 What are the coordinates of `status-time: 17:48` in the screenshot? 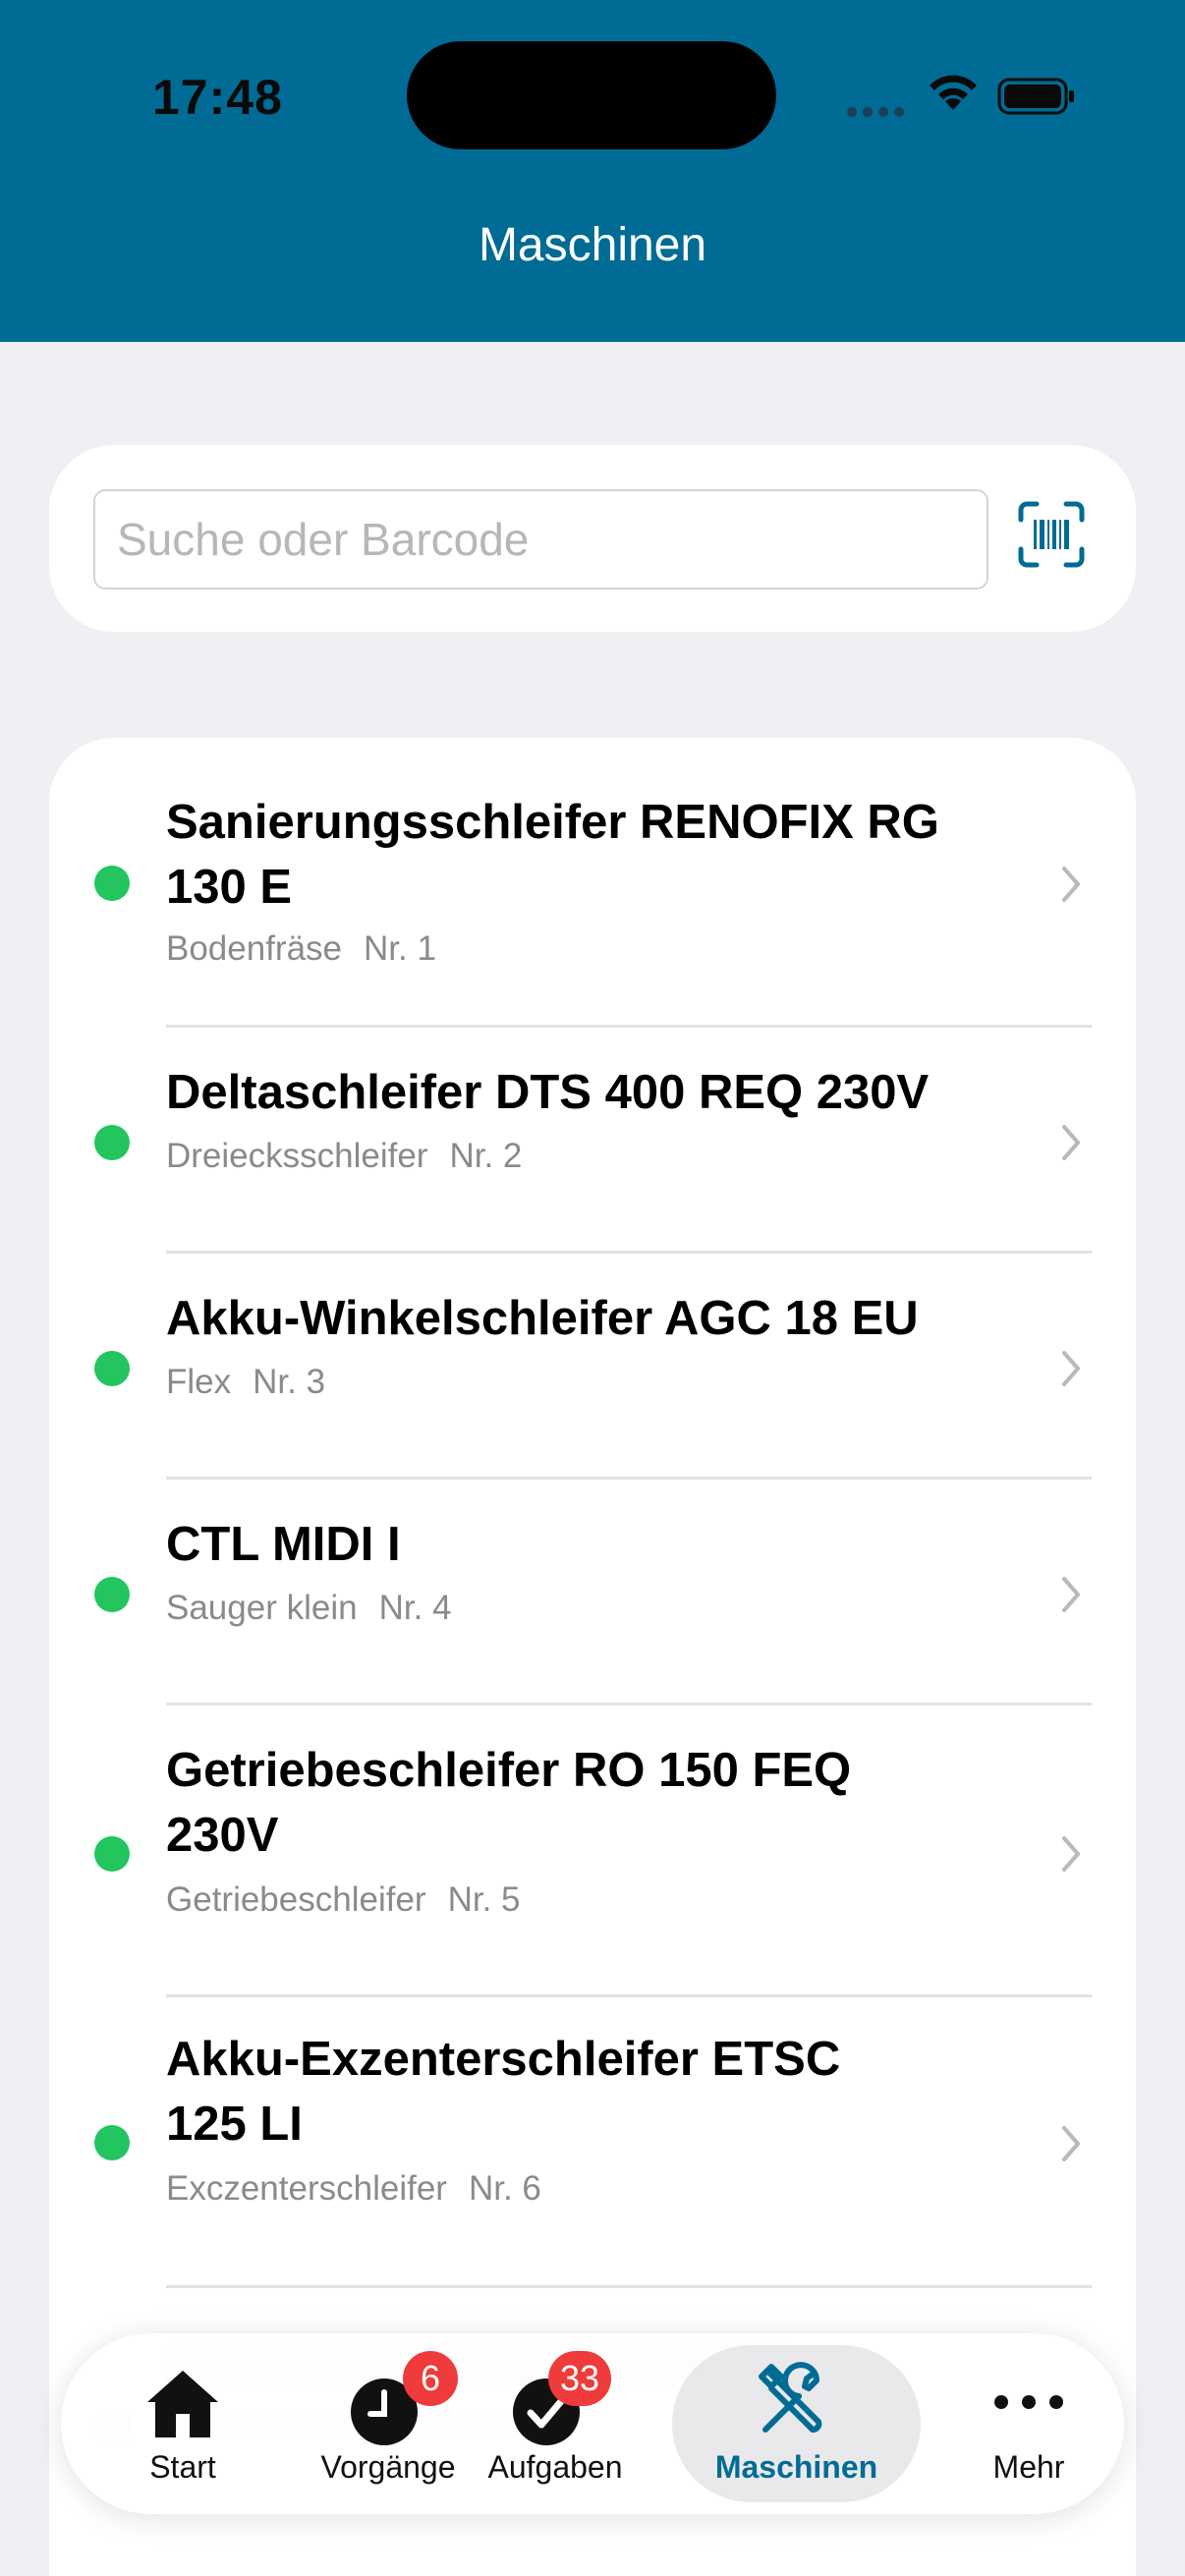 It's located at (217, 97).